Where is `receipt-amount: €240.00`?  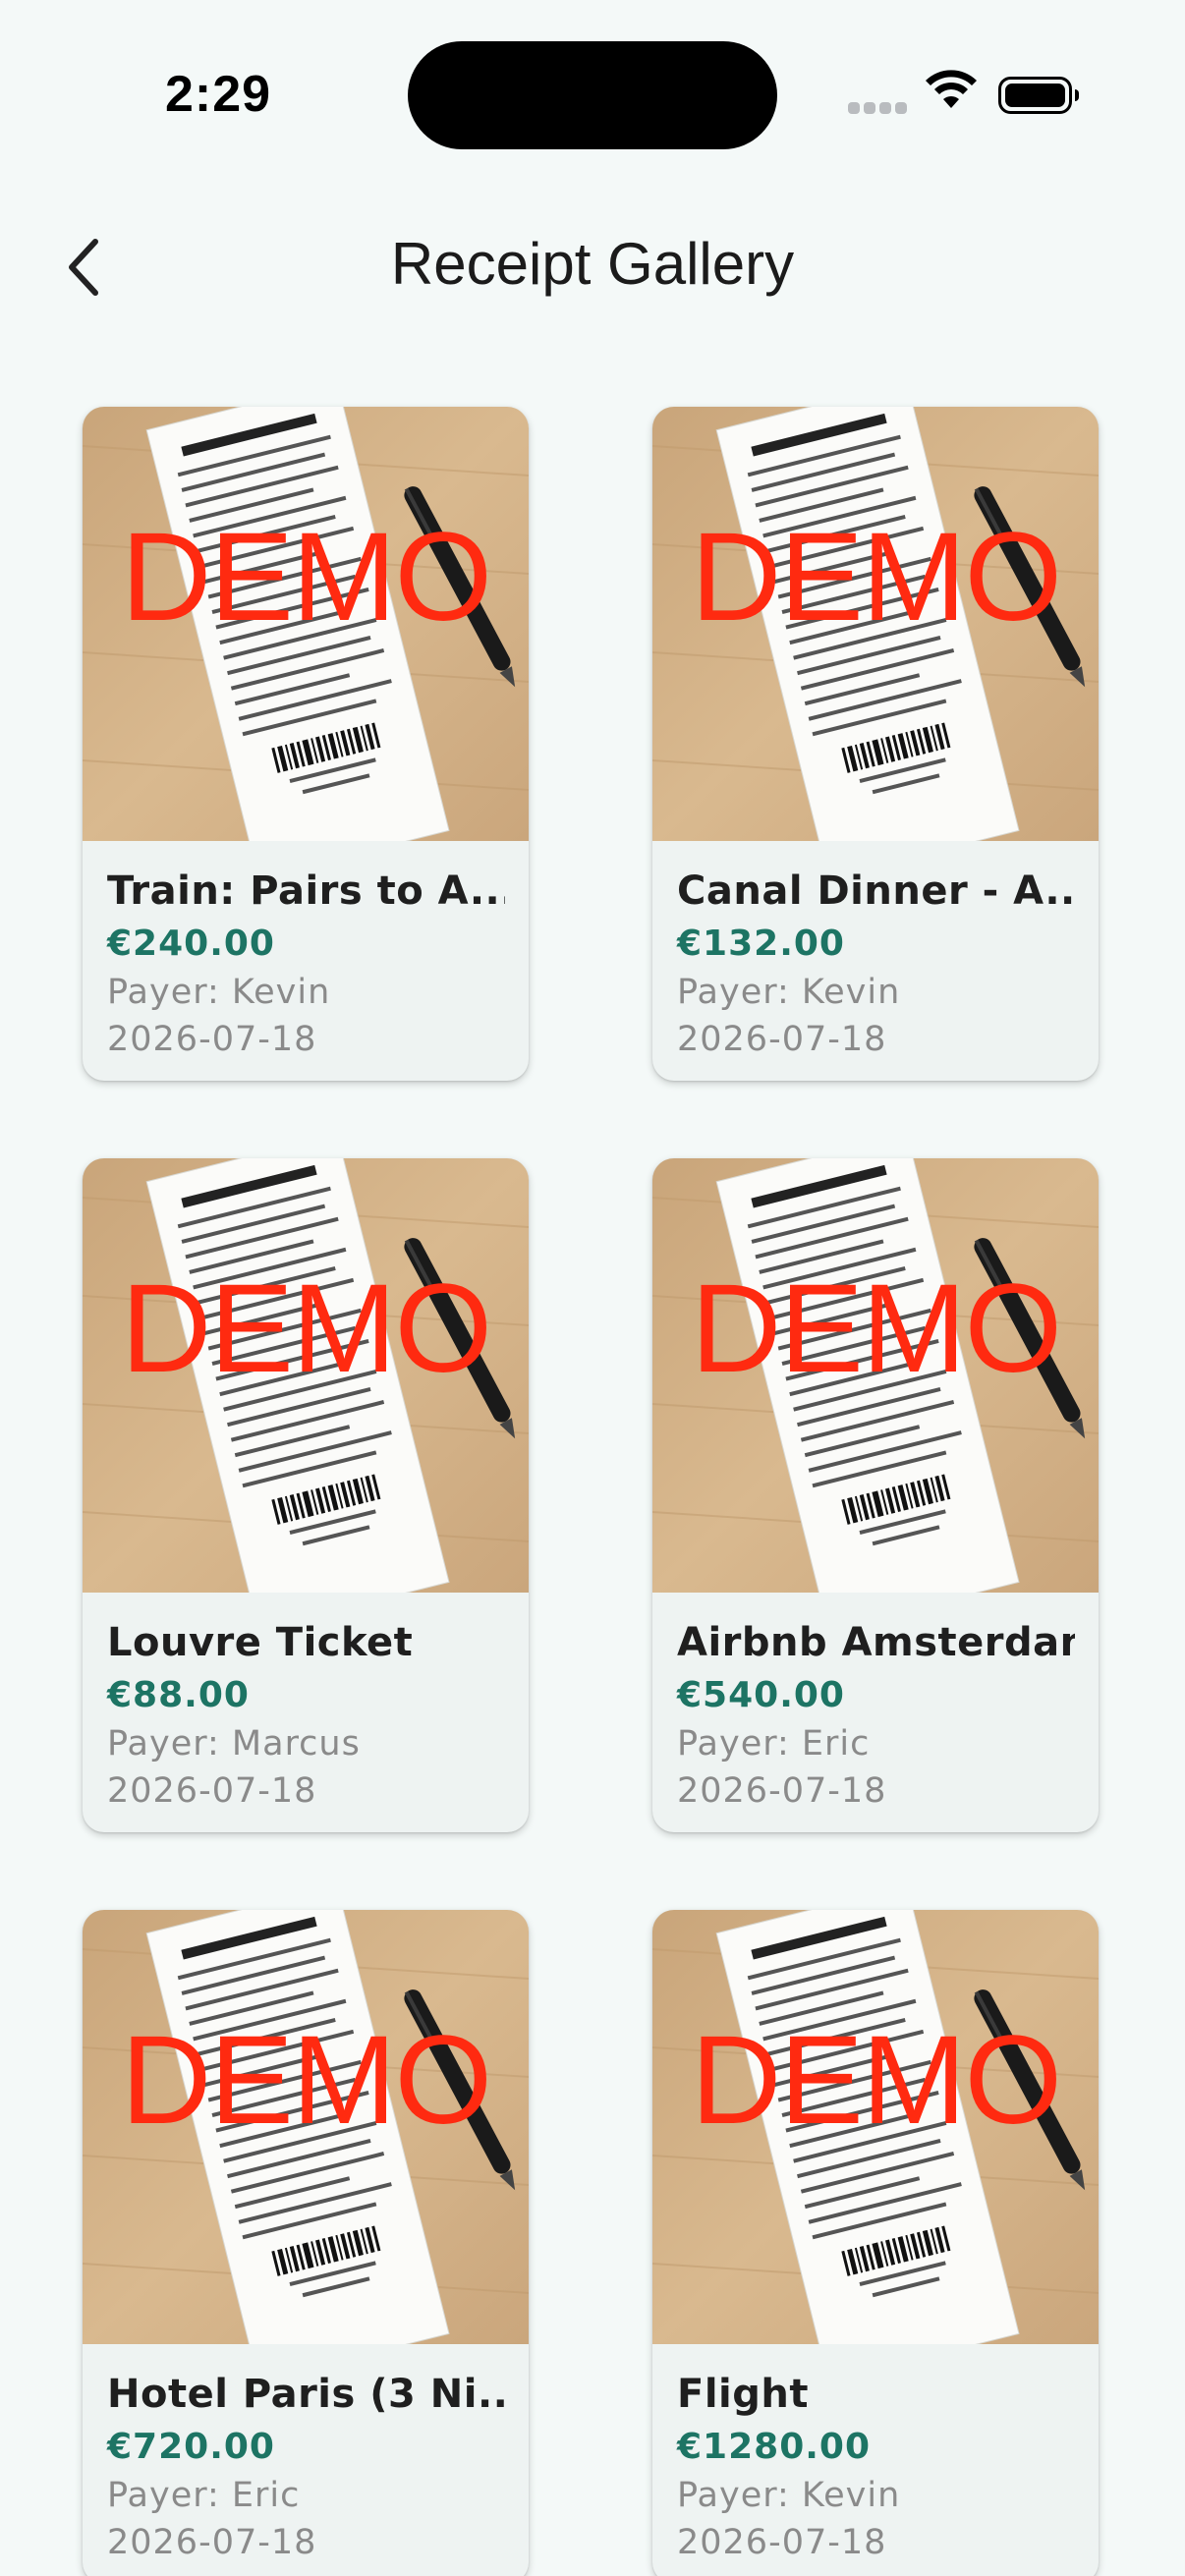
receipt-amount: €240.00 is located at coordinates (191, 944).